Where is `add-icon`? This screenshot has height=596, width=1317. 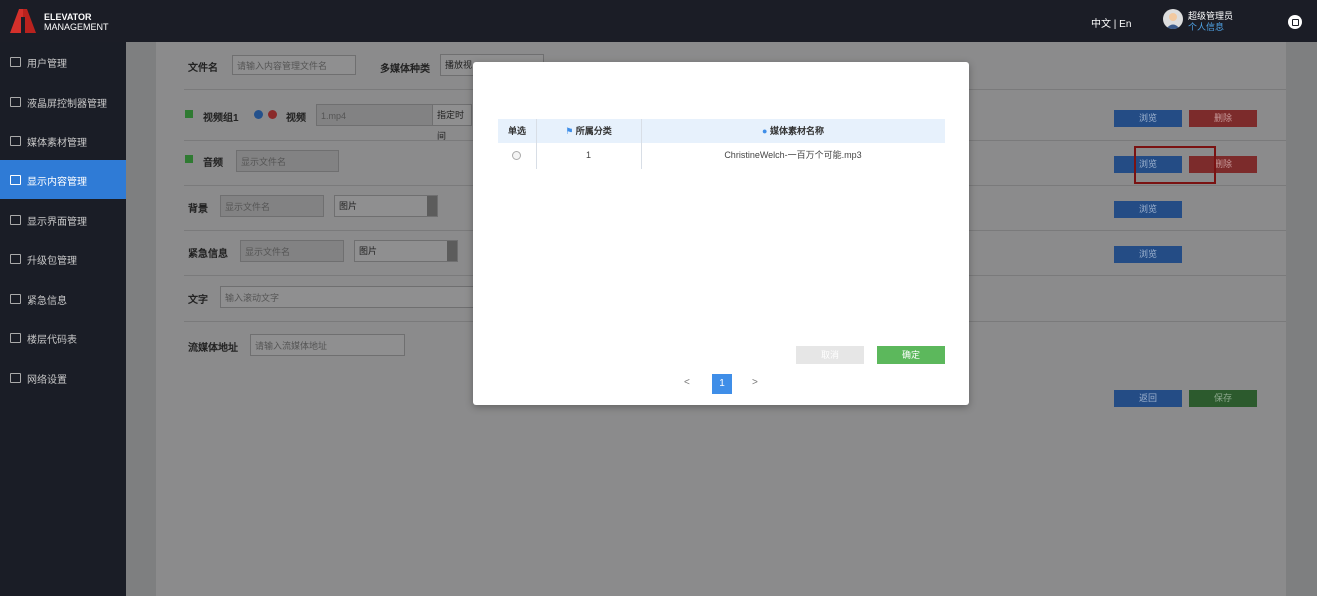 add-icon is located at coordinates (258, 114).